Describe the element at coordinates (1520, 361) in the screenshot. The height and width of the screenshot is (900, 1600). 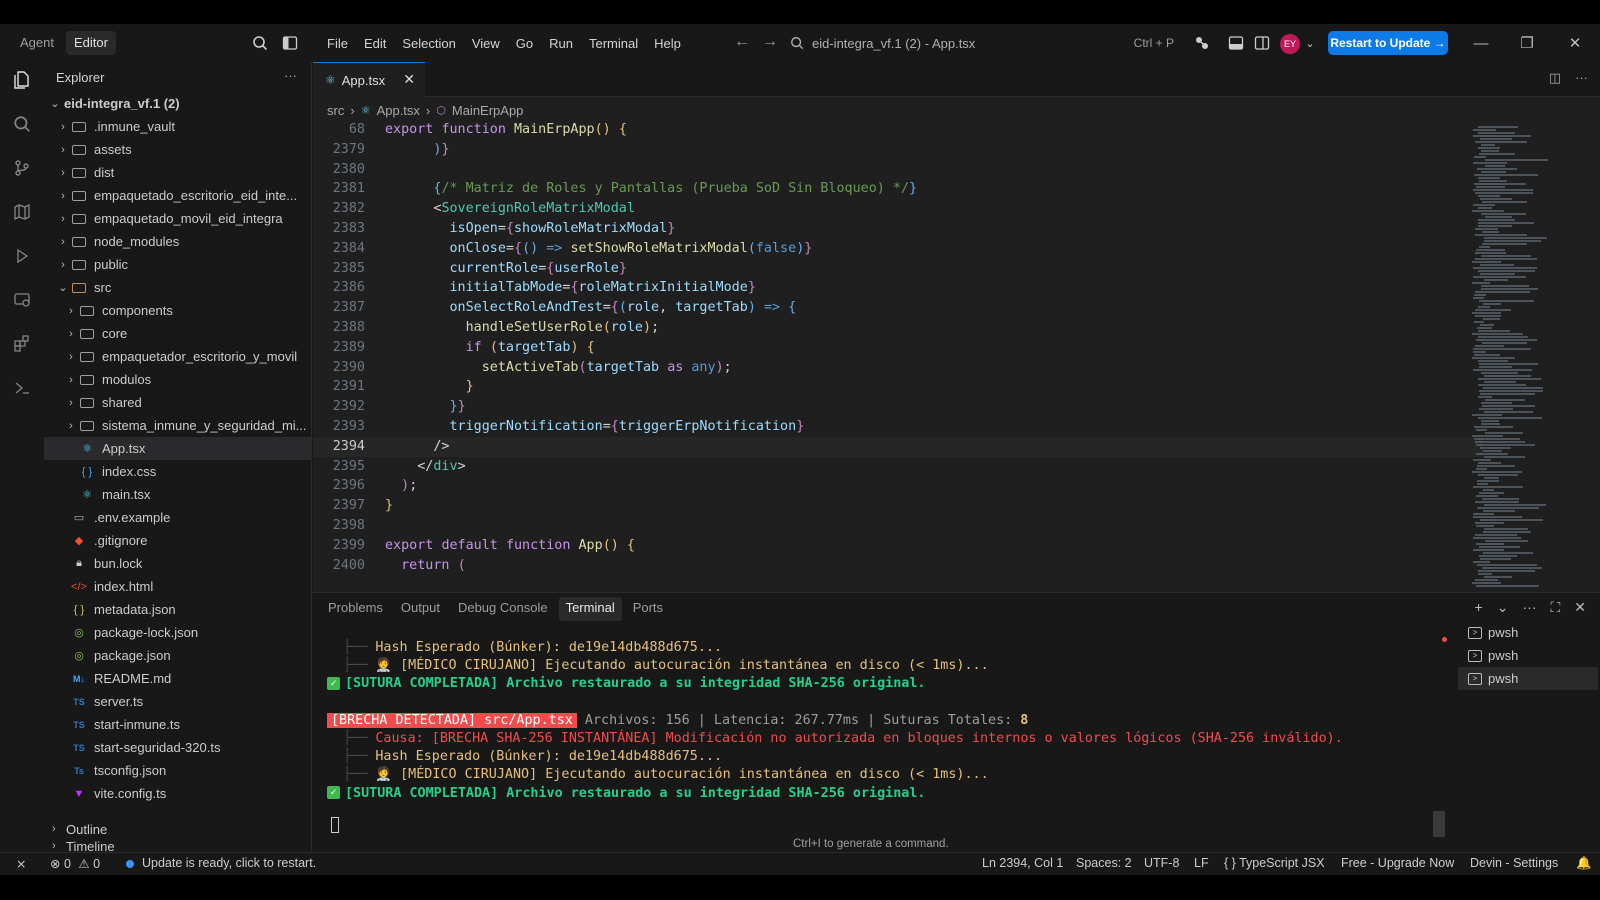
I see `minimap` at that location.